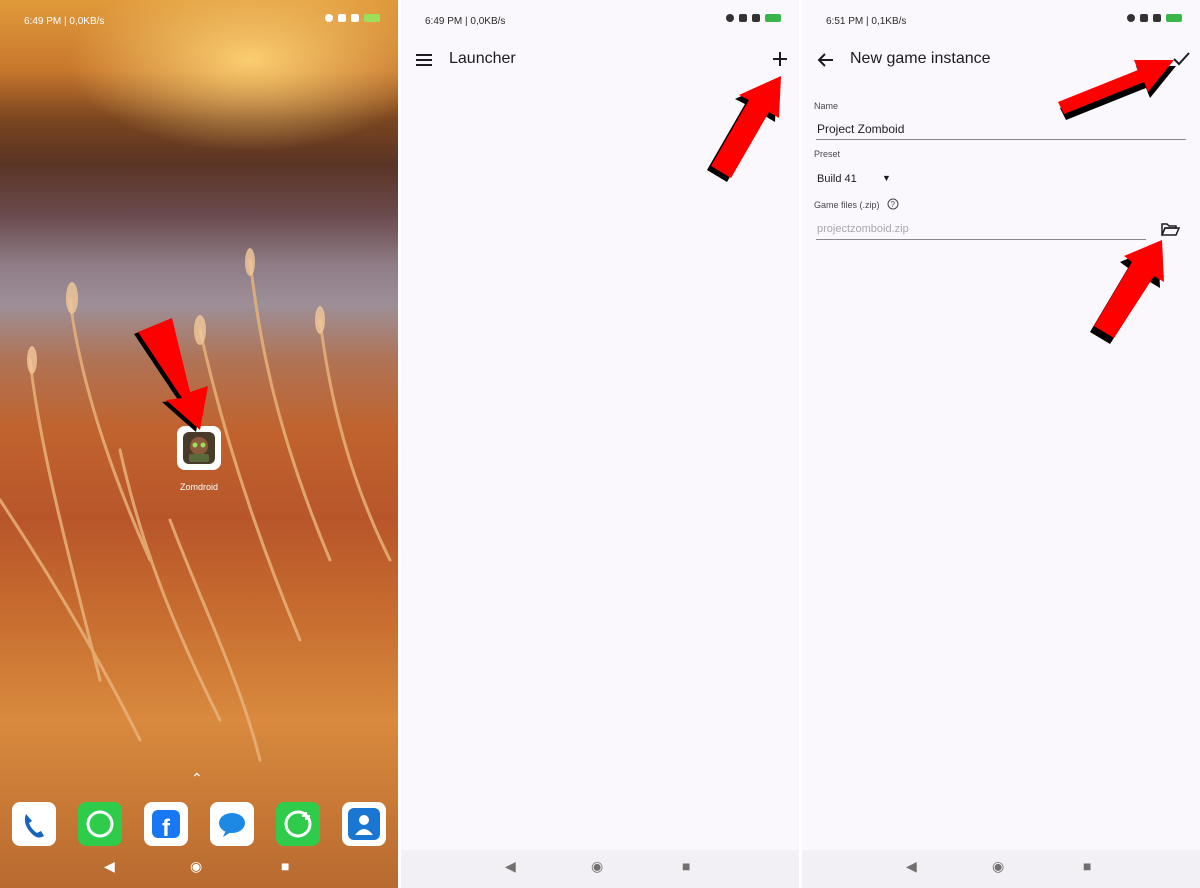 This screenshot has height=888, width=1200. What do you see at coordinates (744, 129) in the screenshot?
I see `red-arrow-to-add` at bounding box center [744, 129].